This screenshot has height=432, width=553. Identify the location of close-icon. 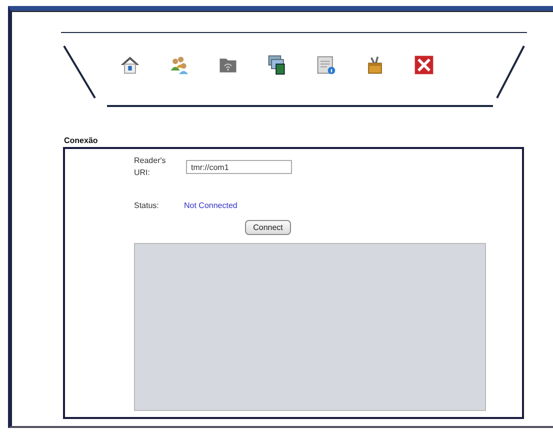
(424, 65).